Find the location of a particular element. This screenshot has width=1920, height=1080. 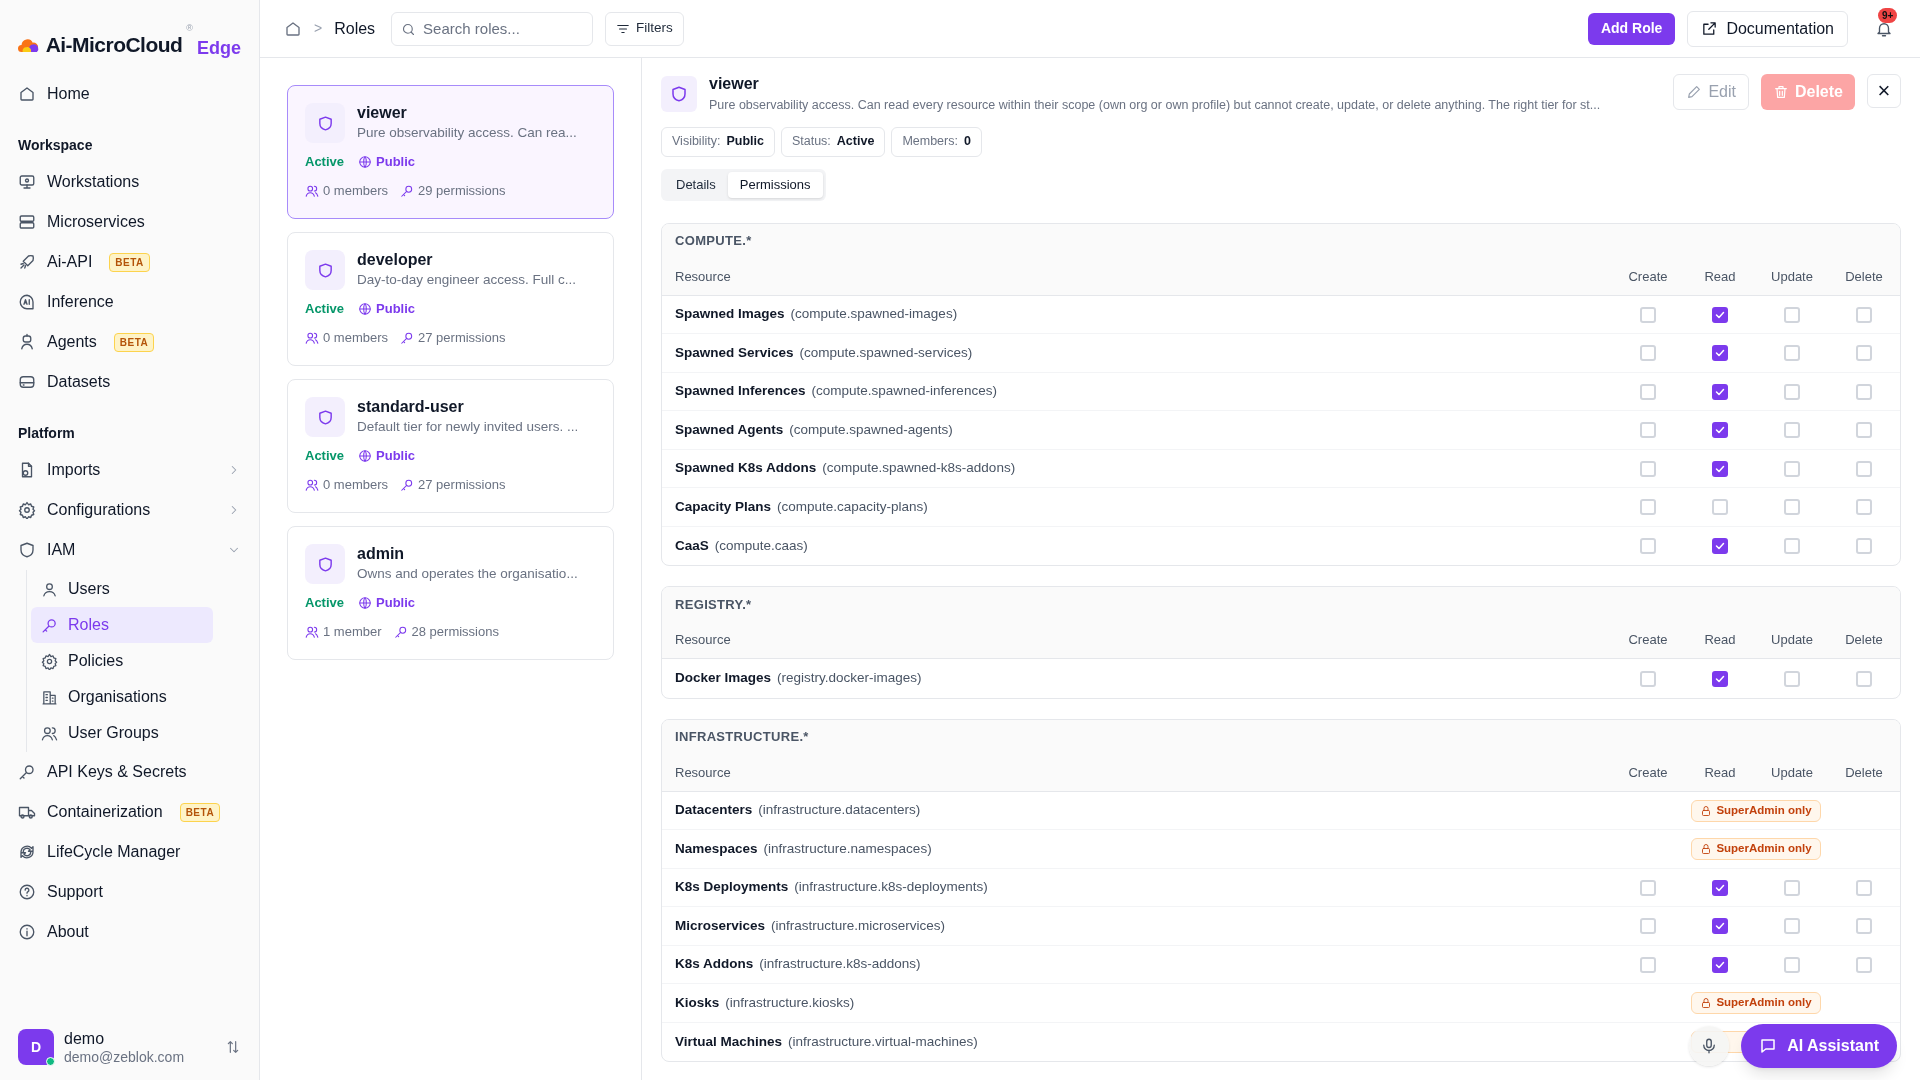

search-icon is located at coordinates (409, 29).